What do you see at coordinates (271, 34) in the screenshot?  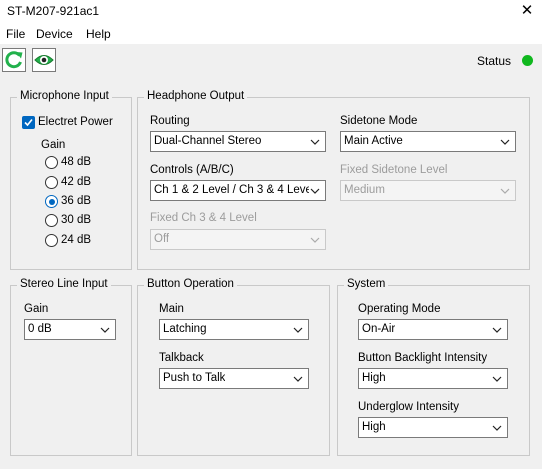 I see `menu-bar` at bounding box center [271, 34].